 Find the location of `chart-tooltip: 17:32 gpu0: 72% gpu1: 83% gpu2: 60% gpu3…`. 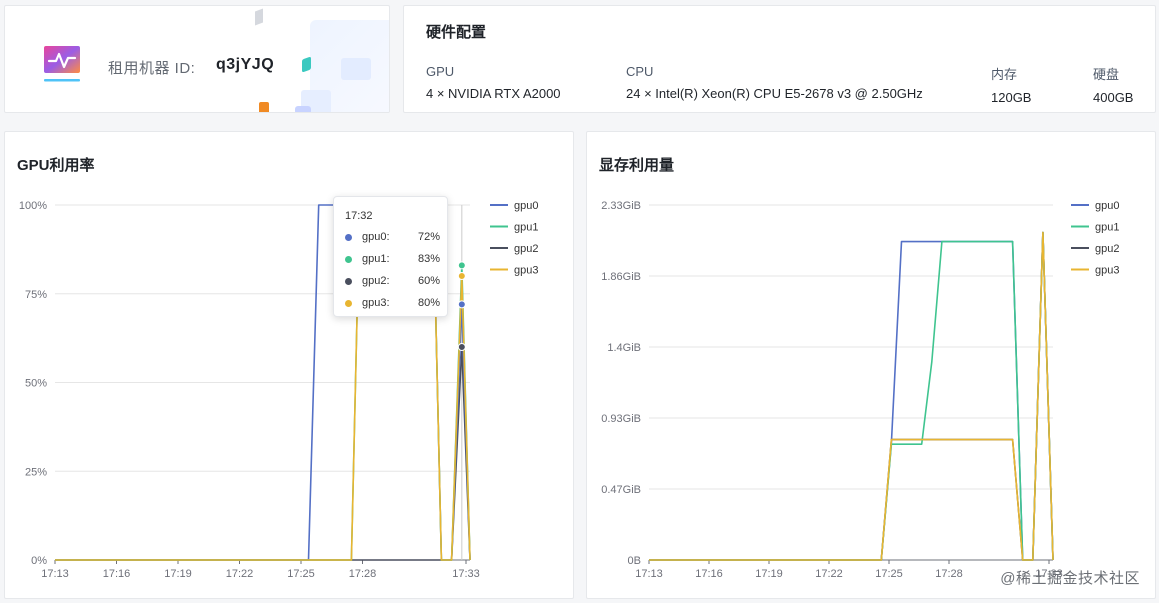

chart-tooltip: 17:32 gpu0: 72% gpu1: 83% gpu2: 60% gpu3… is located at coordinates (390, 256).